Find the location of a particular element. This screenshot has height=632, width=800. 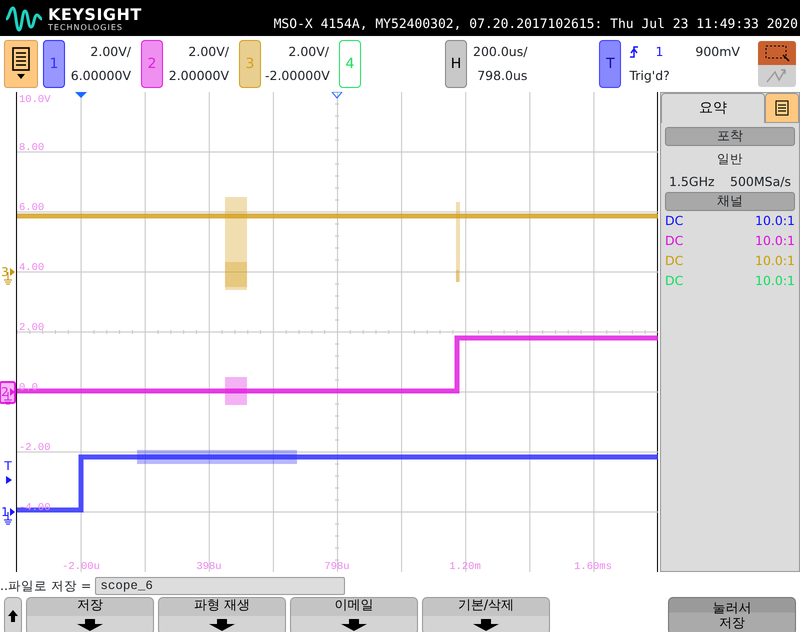

softkey-button: 기본/삭제 is located at coordinates (486, 614).